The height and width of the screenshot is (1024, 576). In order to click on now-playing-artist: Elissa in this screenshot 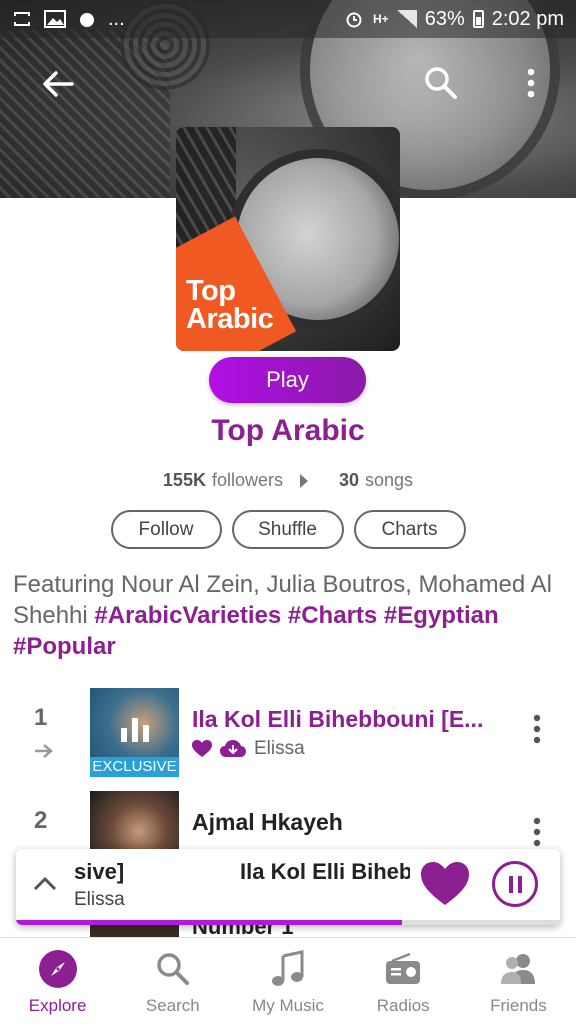, I will do `click(99, 899)`.